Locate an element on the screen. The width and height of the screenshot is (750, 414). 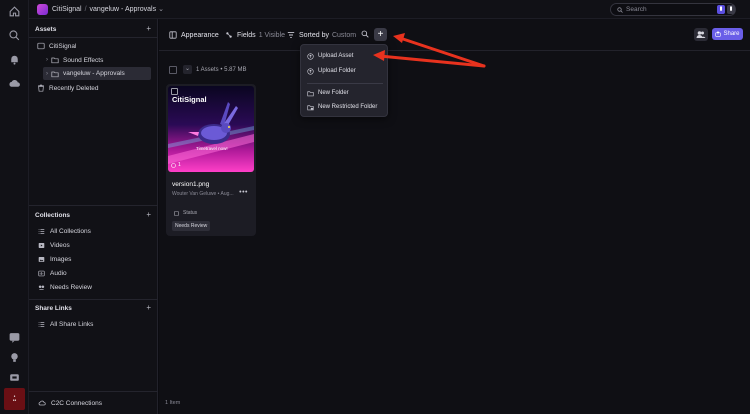
breadcrumb-project: vangeluw - Approvals is located at coordinates (123, 9).